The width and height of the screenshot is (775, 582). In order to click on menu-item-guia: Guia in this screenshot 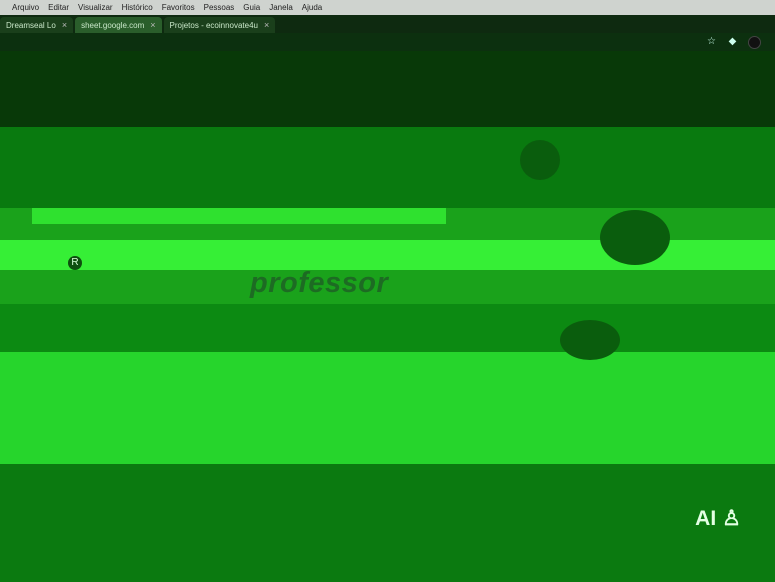, I will do `click(251, 7)`.